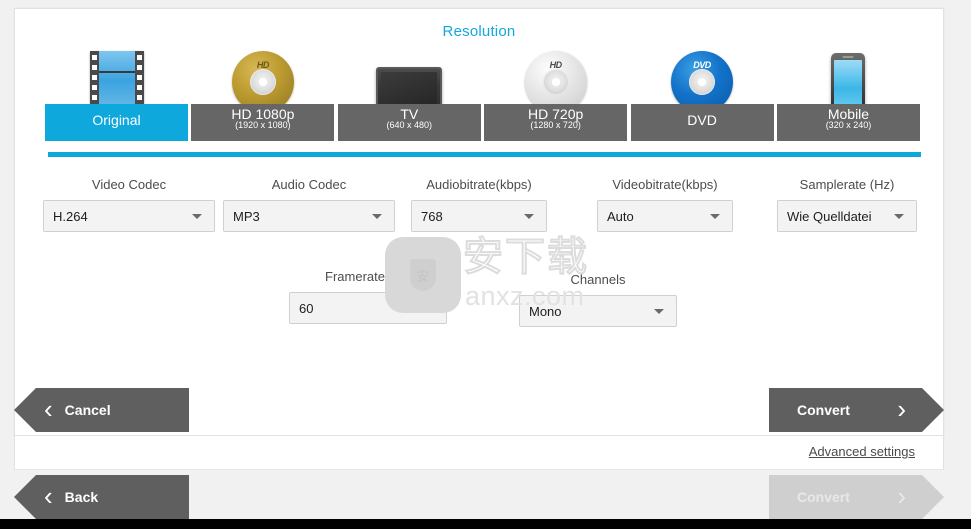 The image size is (971, 529). I want to click on resolution-preset-tv: TV (640 x 480), so click(409, 93).